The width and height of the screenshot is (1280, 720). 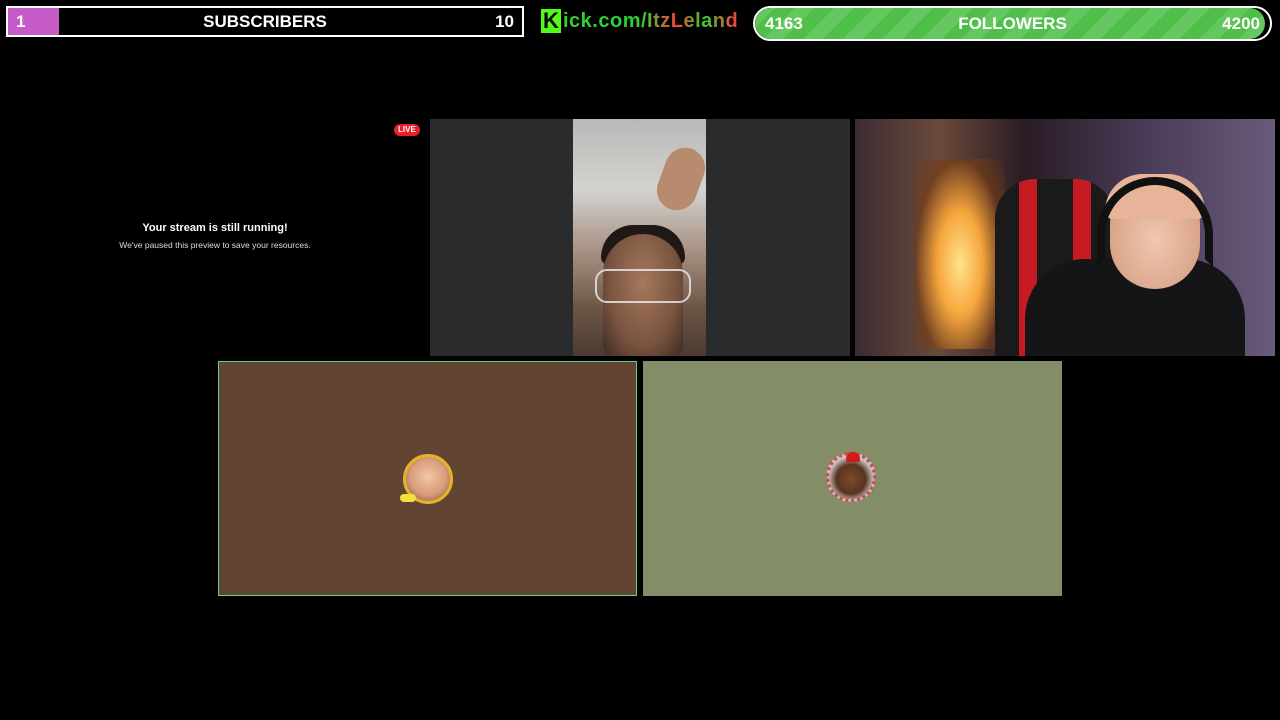 What do you see at coordinates (639, 237) in the screenshot?
I see `participant-video-feed-center` at bounding box center [639, 237].